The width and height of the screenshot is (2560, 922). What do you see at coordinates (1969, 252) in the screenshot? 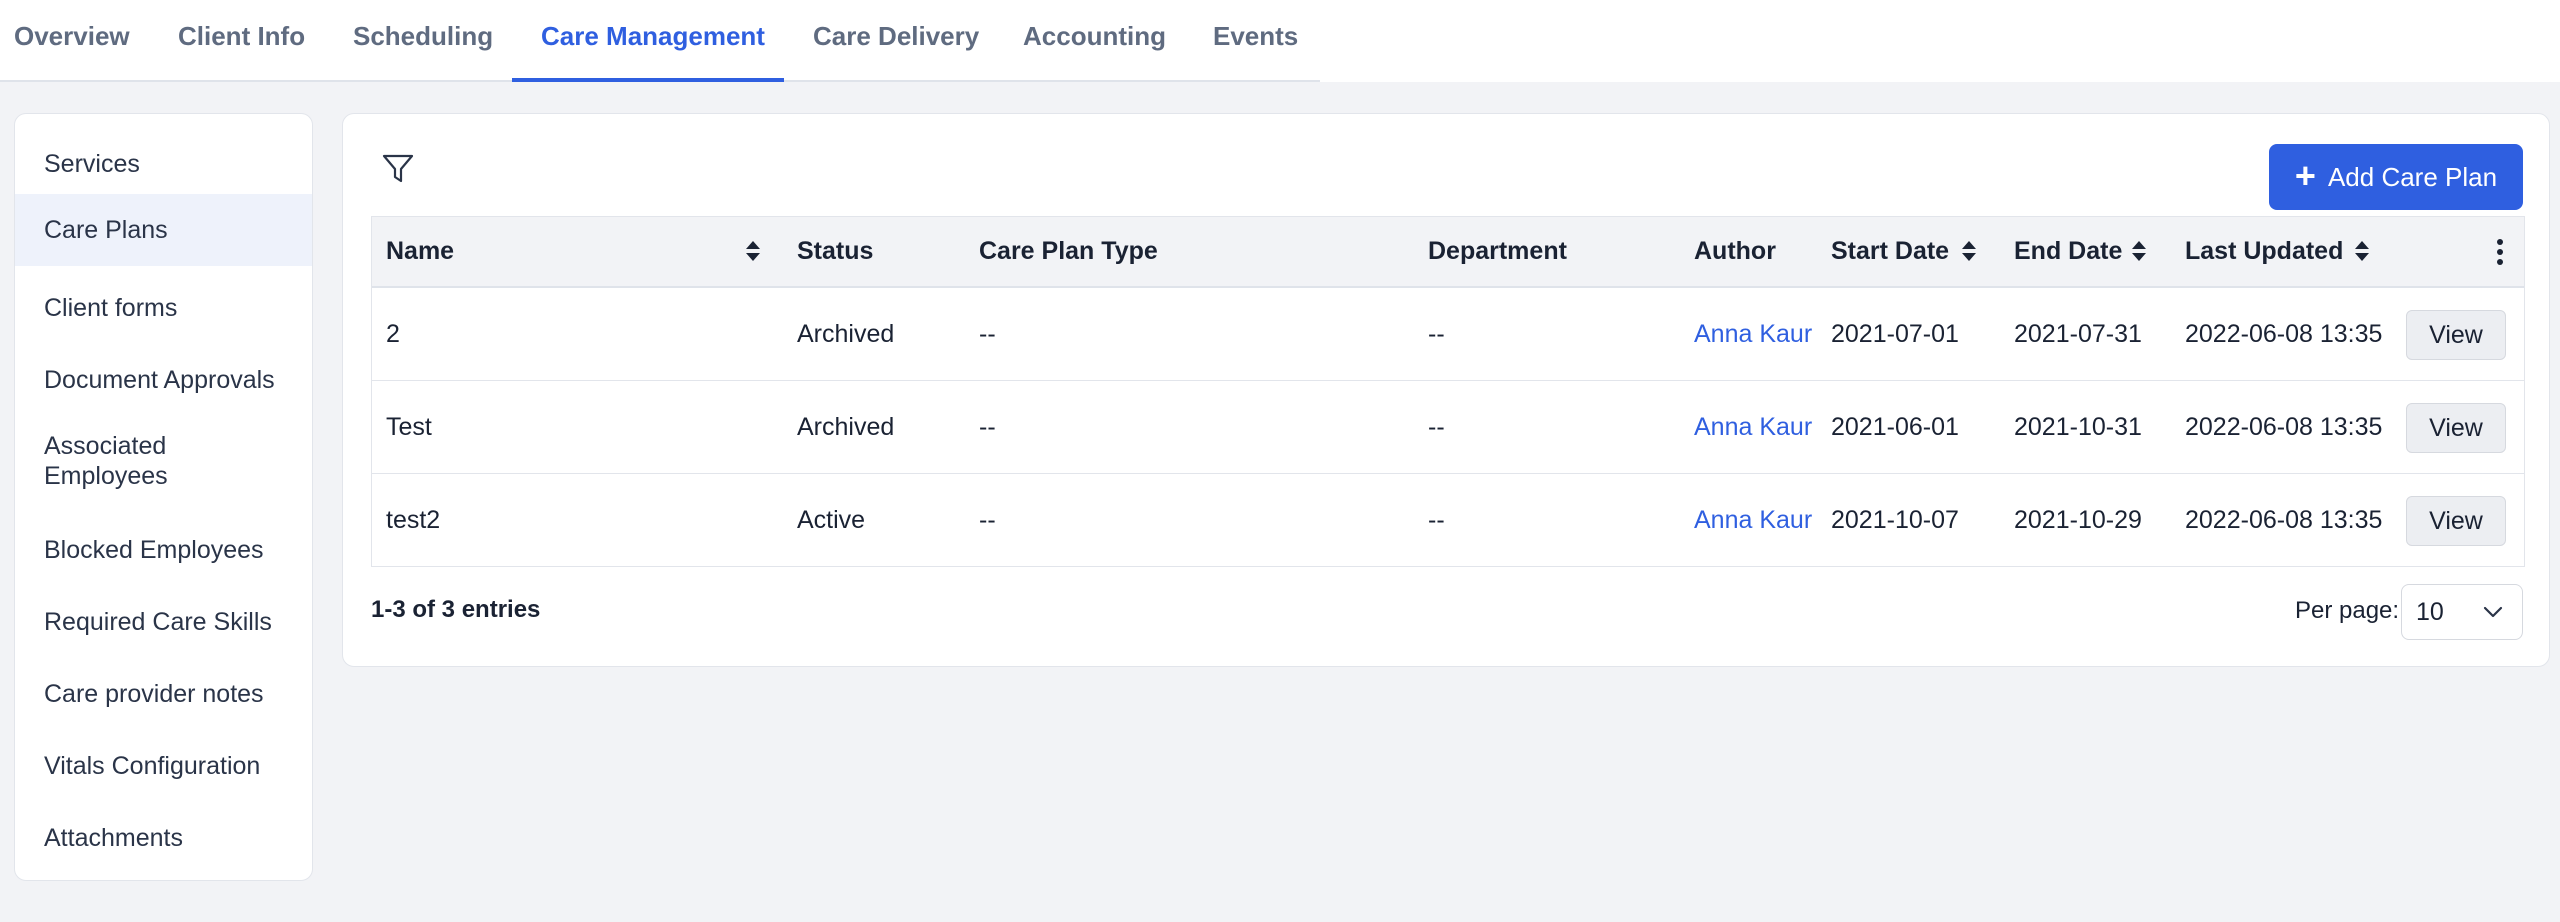
I see `sort-start-date-icon` at bounding box center [1969, 252].